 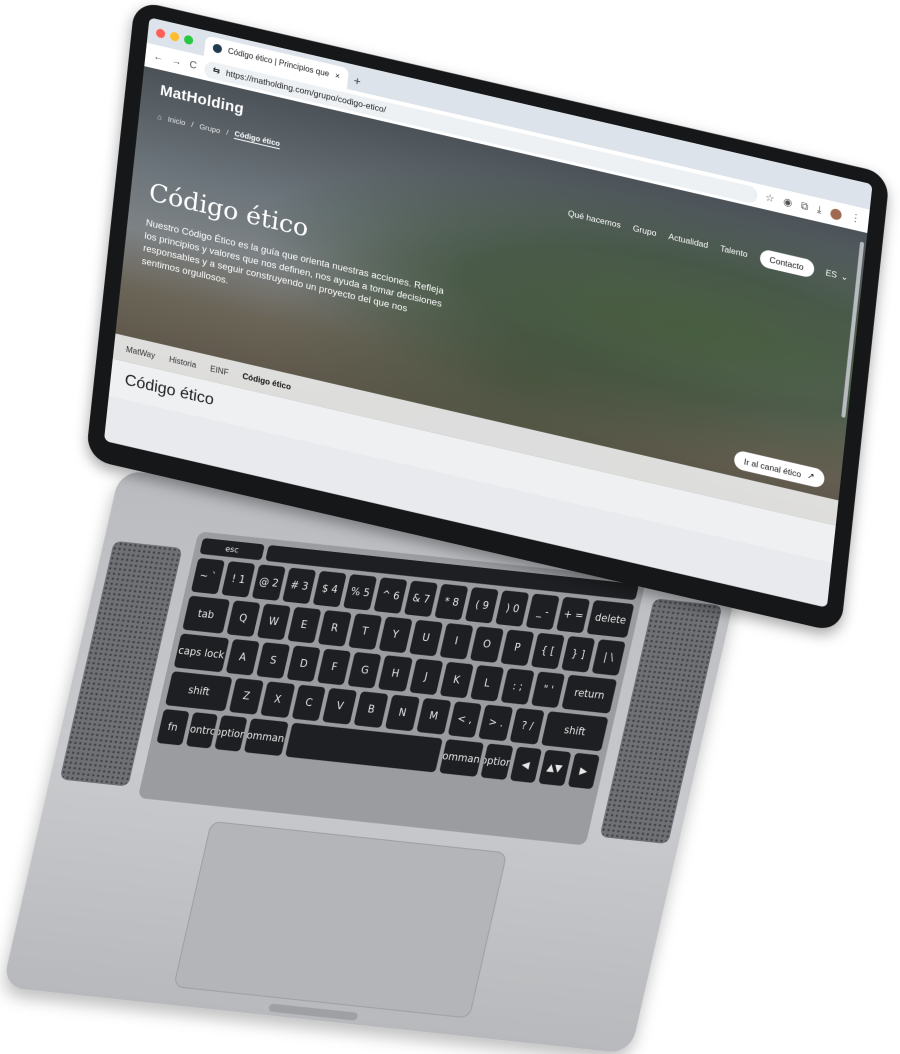 What do you see at coordinates (266, 737) in the screenshot?
I see `key-command-left: command` at bounding box center [266, 737].